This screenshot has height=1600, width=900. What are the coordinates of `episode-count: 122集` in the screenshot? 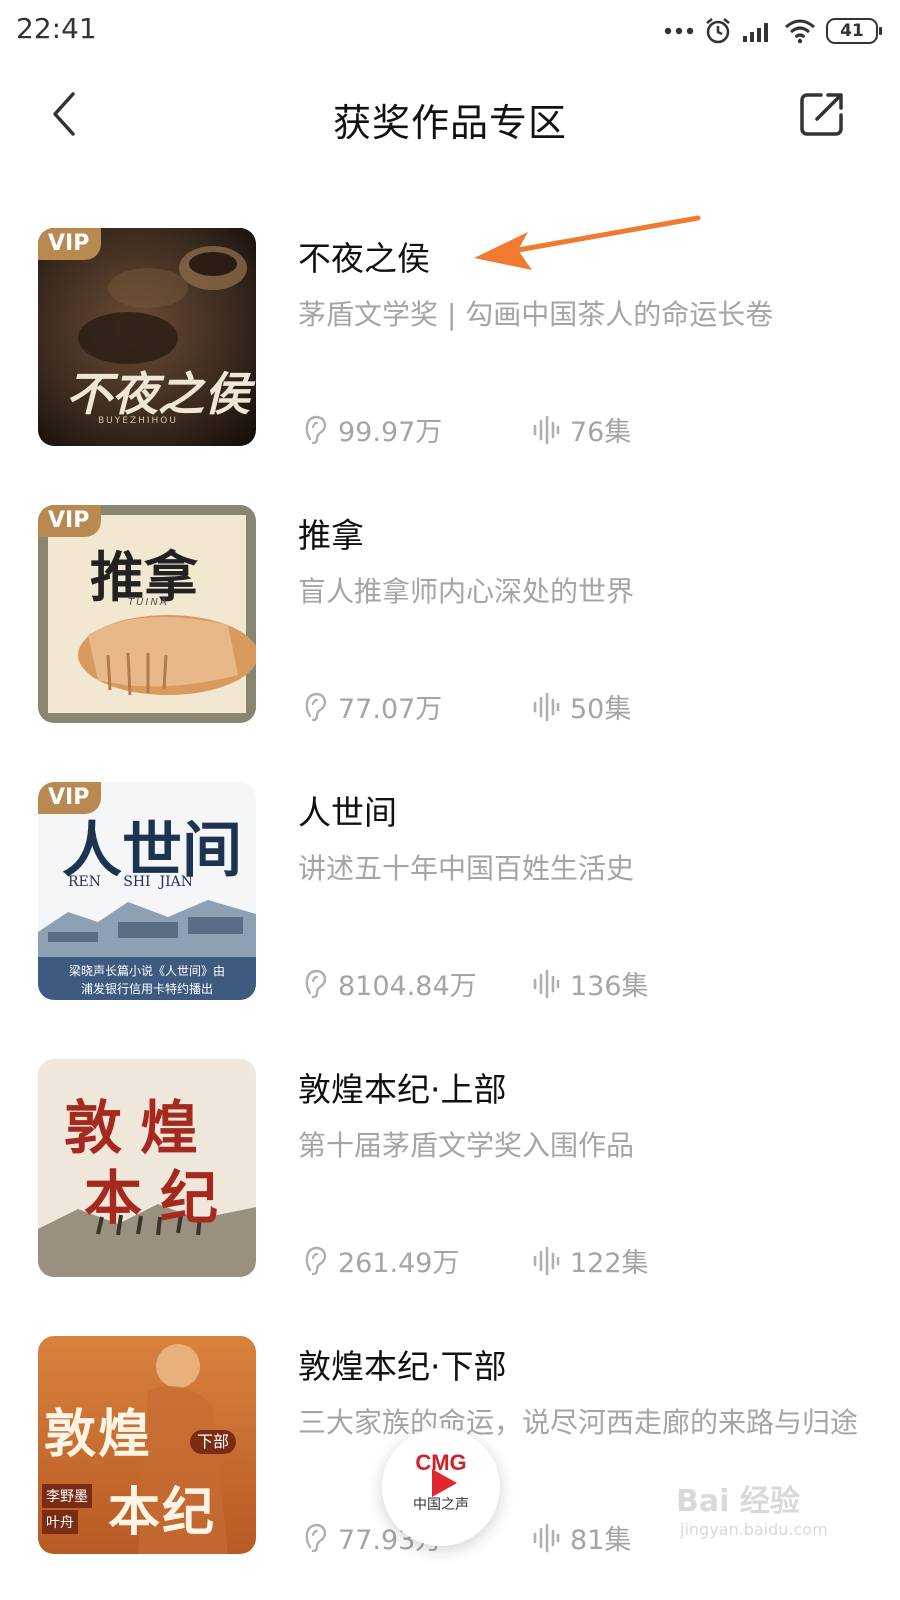 It's located at (590, 1260).